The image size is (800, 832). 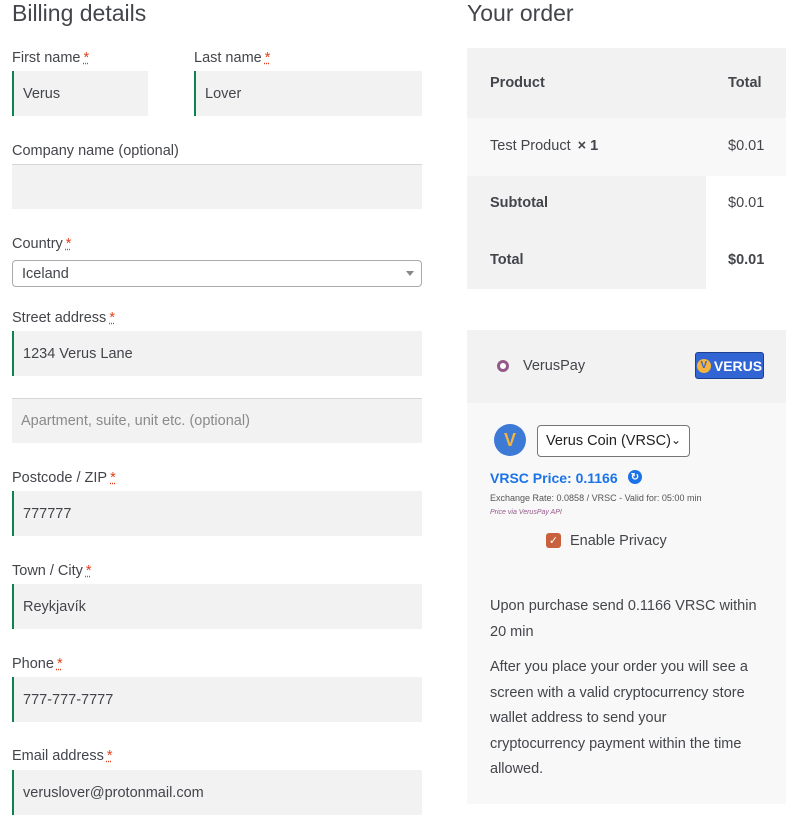 I want to click on subtotal-value: $0.01, so click(x=746, y=203).